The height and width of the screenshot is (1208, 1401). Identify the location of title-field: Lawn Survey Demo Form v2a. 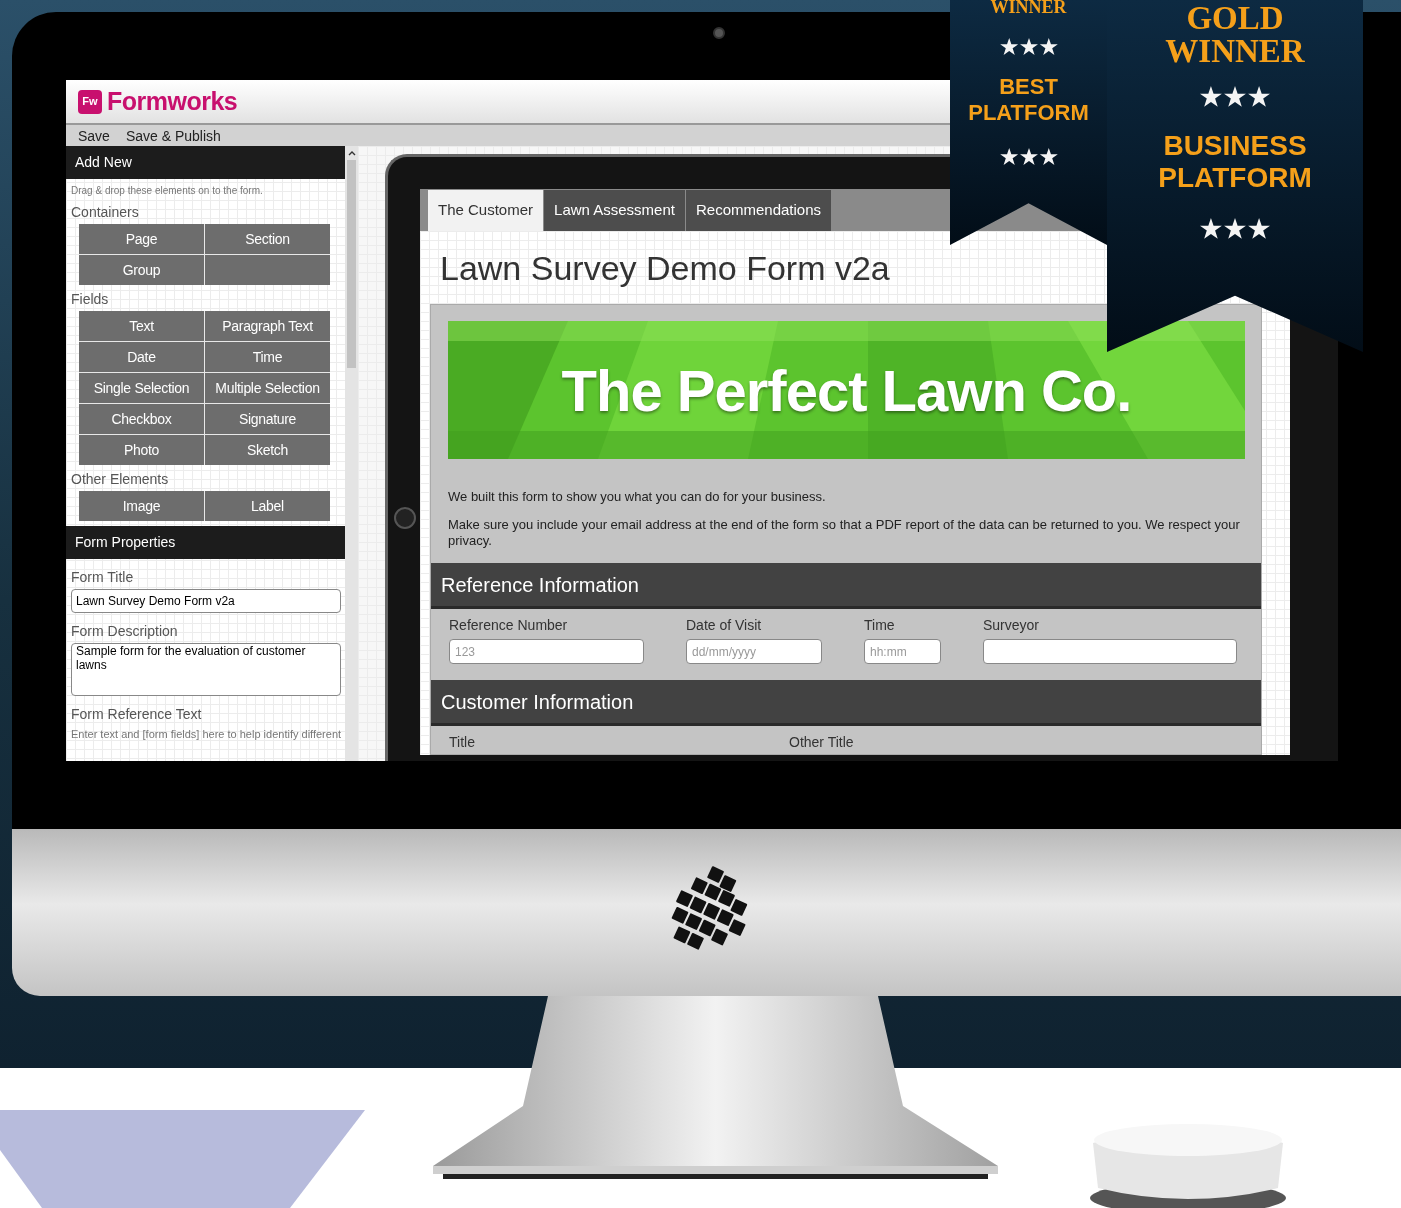
(206, 601).